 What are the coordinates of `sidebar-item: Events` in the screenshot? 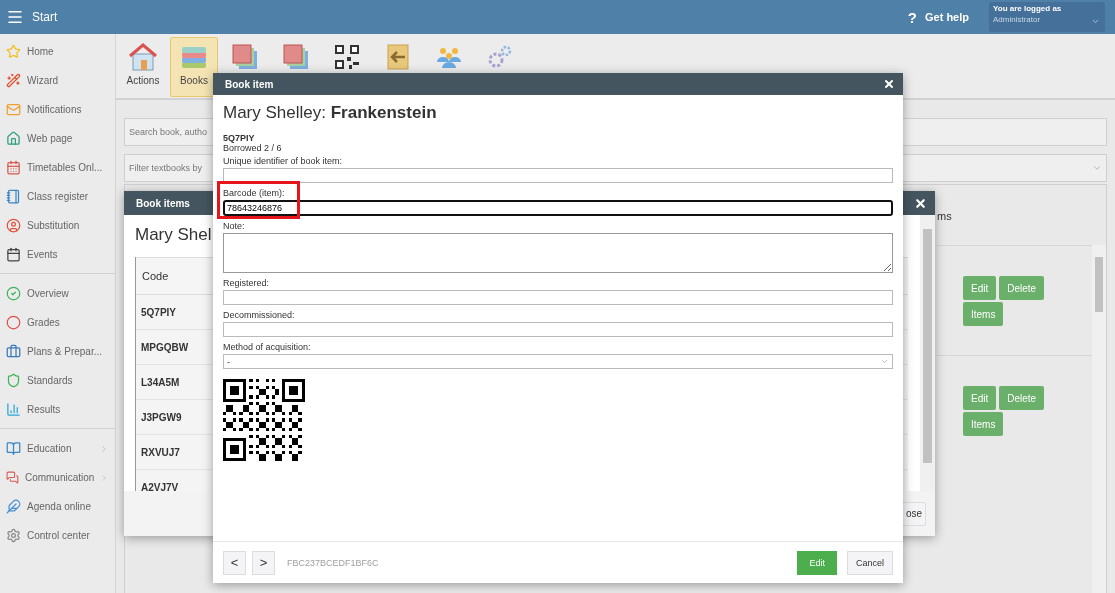 It's located at (57, 254).